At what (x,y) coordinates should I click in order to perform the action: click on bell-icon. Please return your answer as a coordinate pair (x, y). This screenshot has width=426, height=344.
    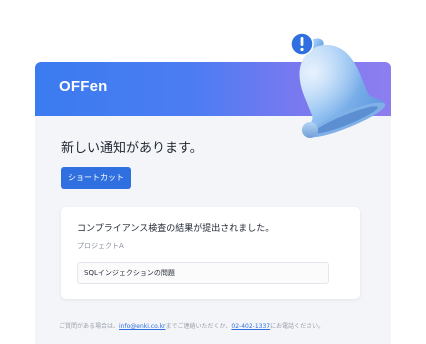
    Looking at the image, I should click on (338, 85).